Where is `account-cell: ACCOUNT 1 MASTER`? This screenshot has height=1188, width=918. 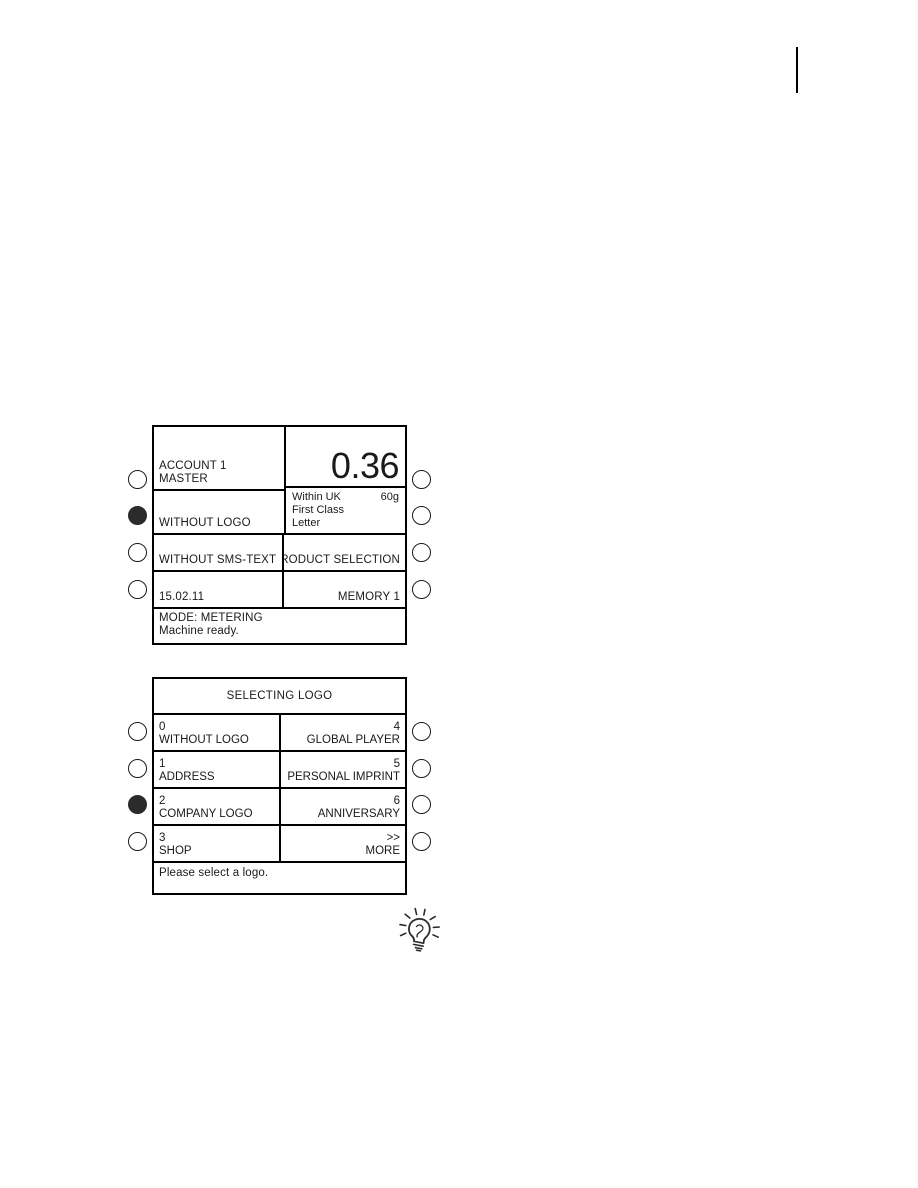 account-cell: ACCOUNT 1 MASTER is located at coordinates (219, 459).